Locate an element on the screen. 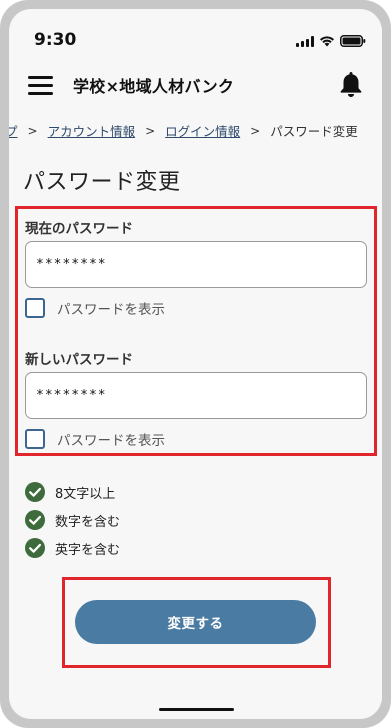 Image resolution: width=391 pixels, height=728 pixels. password-rule: 数字を含む is located at coordinates (72, 520).